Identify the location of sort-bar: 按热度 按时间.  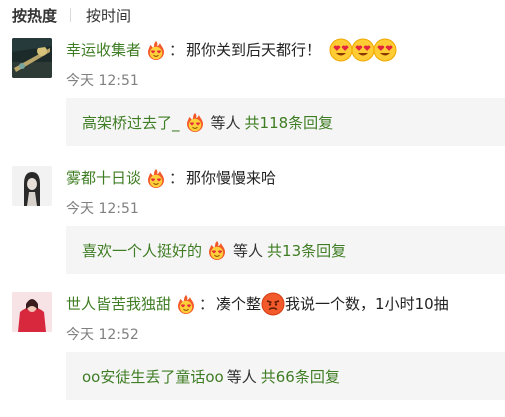
(252, 15).